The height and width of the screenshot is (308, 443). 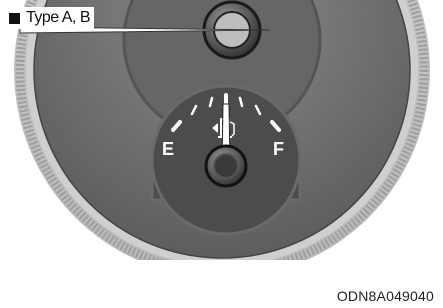 What do you see at coordinates (385, 296) in the screenshot?
I see `image-code: ODN8A049040` at bounding box center [385, 296].